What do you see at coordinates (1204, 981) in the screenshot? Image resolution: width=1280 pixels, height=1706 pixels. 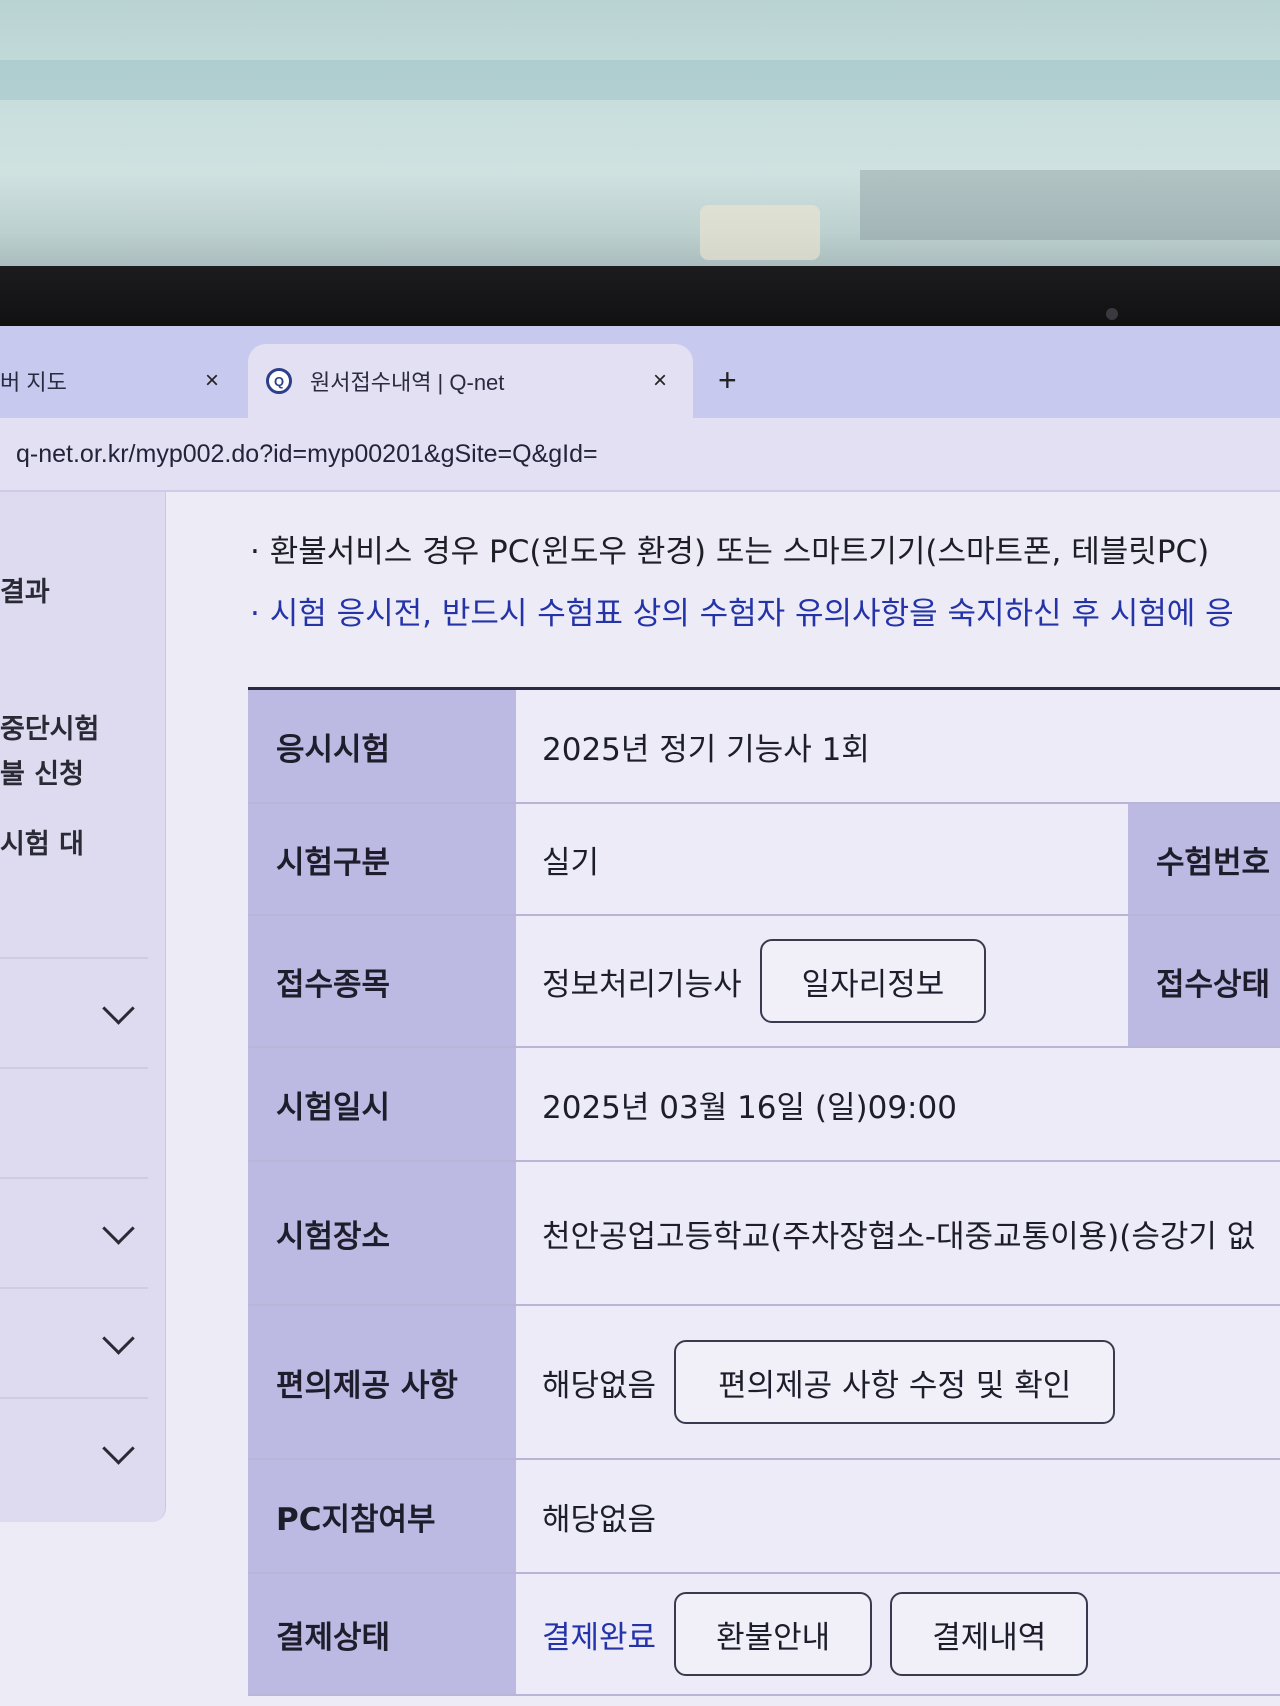 I see `application-status-label: 접수상태` at bounding box center [1204, 981].